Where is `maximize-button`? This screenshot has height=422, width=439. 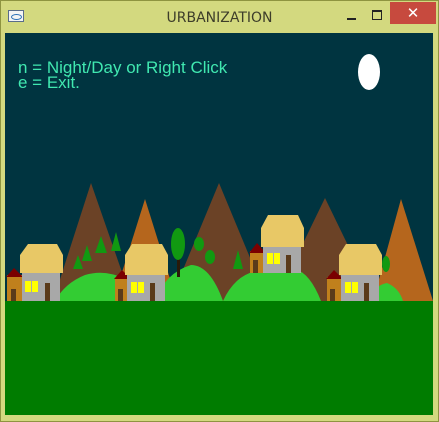 maximize-button is located at coordinates (377, 17).